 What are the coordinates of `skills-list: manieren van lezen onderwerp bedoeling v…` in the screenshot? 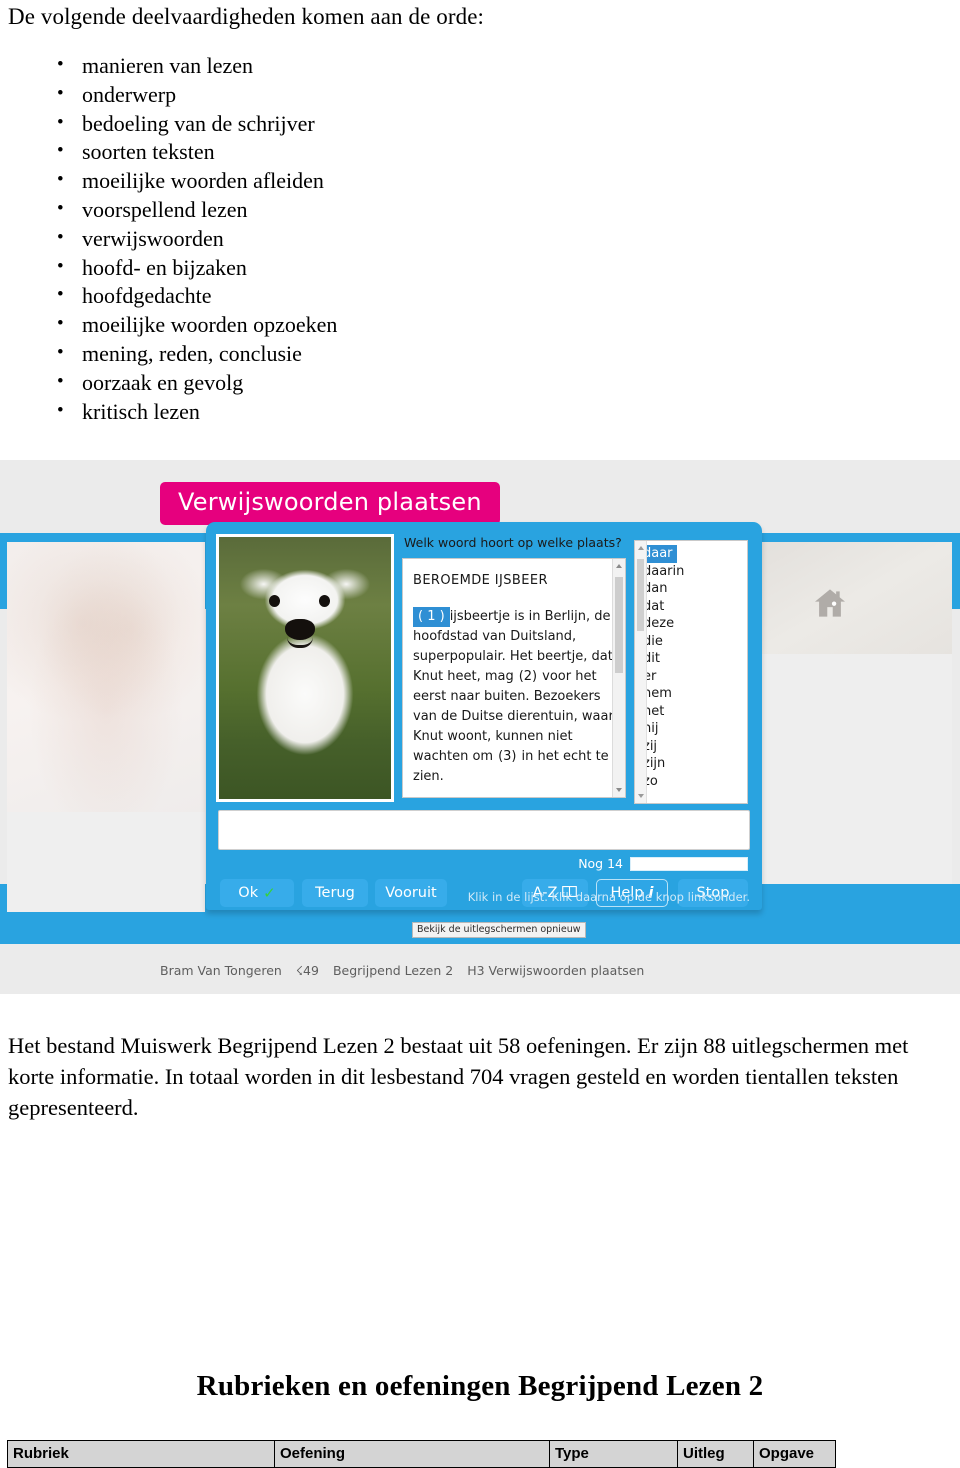 It's located at (168, 239).